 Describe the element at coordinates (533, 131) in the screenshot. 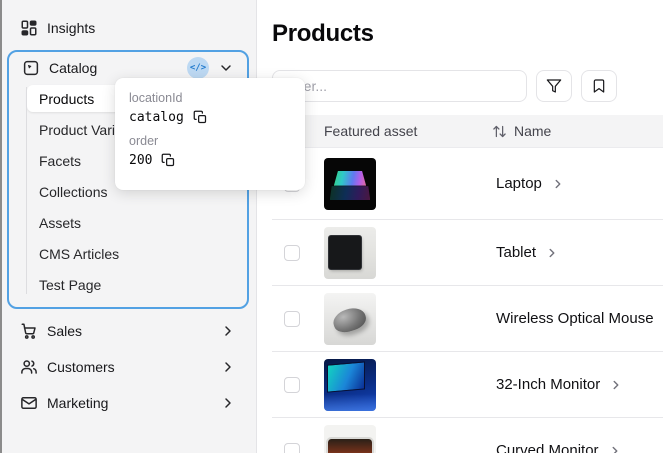

I see `column-header-name: Name` at that location.